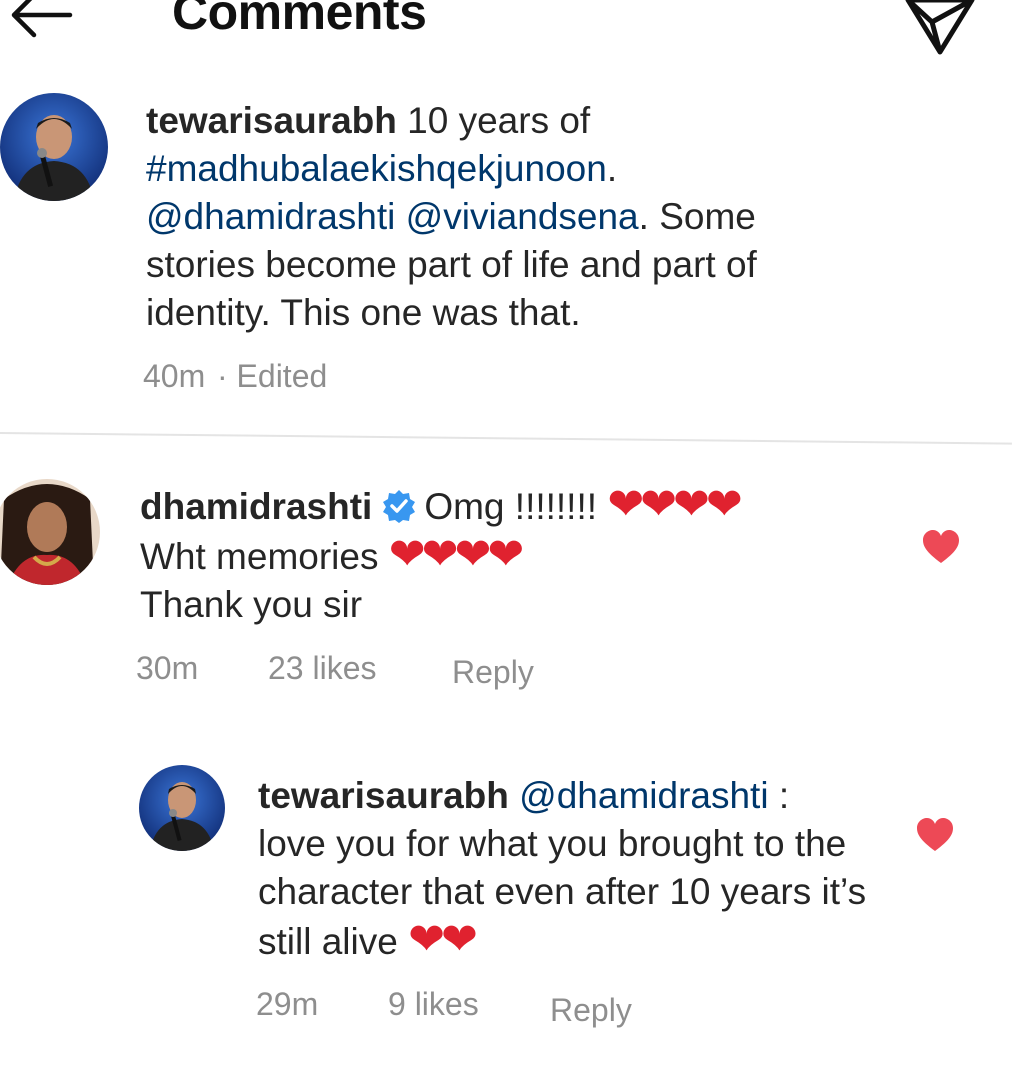 The height and width of the screenshot is (1066, 1012). What do you see at coordinates (399, 505) in the screenshot?
I see `verified-badge-icon` at bounding box center [399, 505].